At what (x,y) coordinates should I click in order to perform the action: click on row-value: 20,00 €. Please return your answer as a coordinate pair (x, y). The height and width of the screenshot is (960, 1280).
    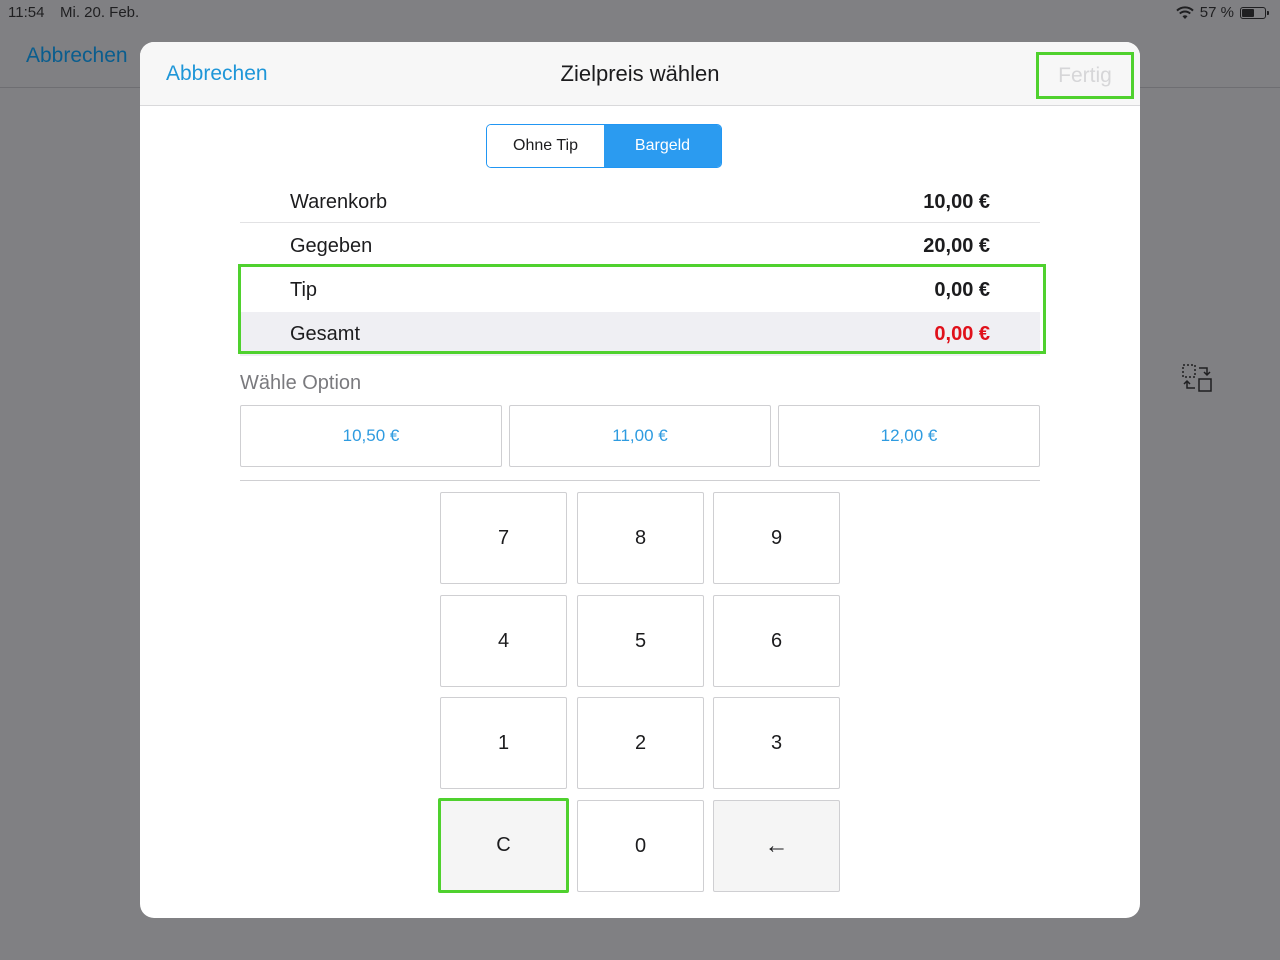
    Looking at the image, I should click on (956, 245).